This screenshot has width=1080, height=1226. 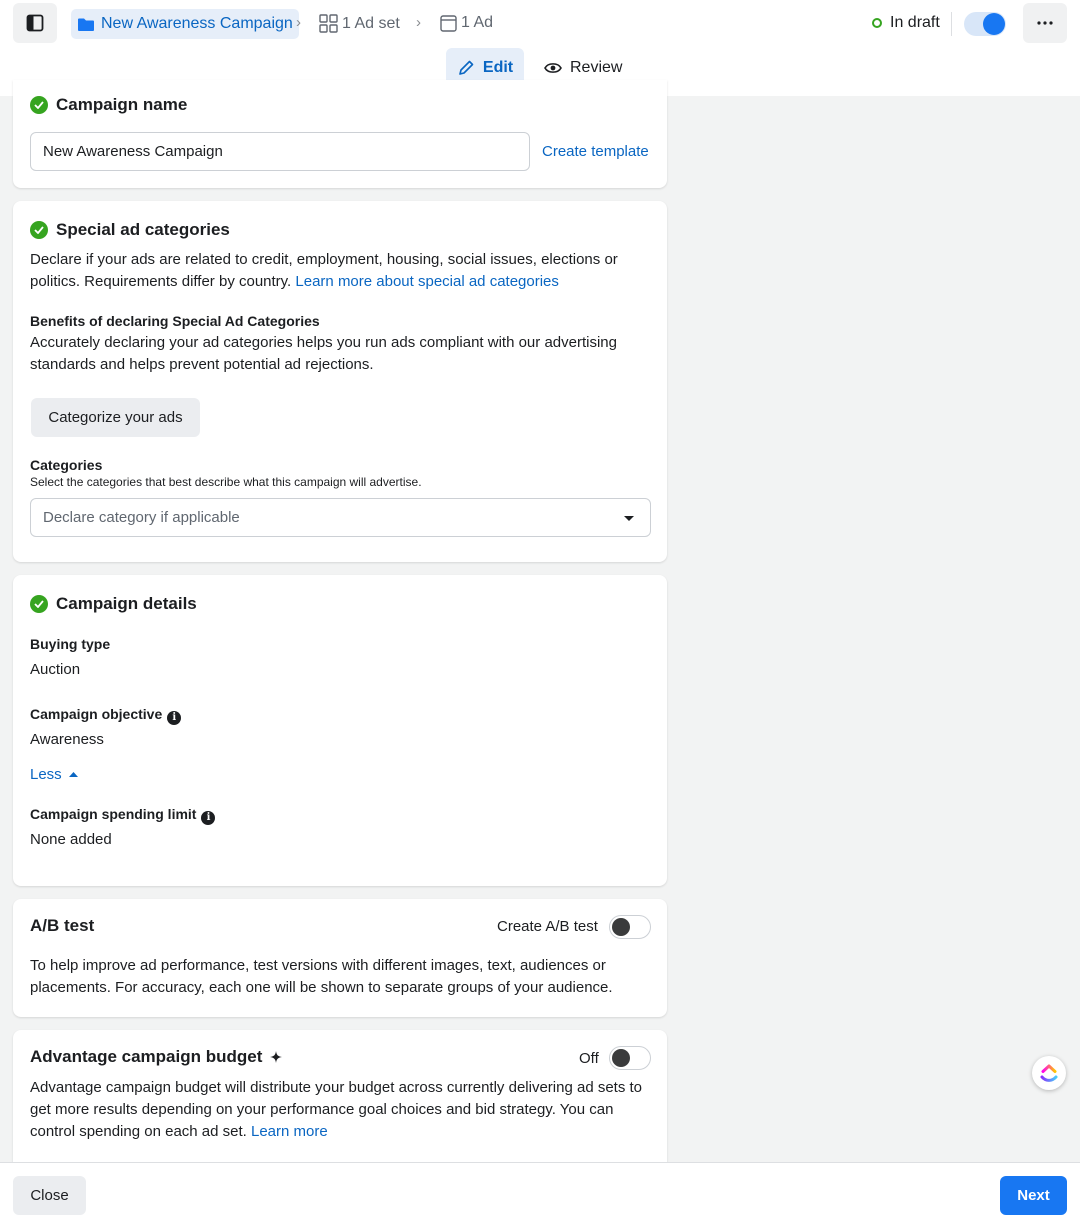 I want to click on learn-more-advantage-link: Learn more, so click(x=289, y=1131).